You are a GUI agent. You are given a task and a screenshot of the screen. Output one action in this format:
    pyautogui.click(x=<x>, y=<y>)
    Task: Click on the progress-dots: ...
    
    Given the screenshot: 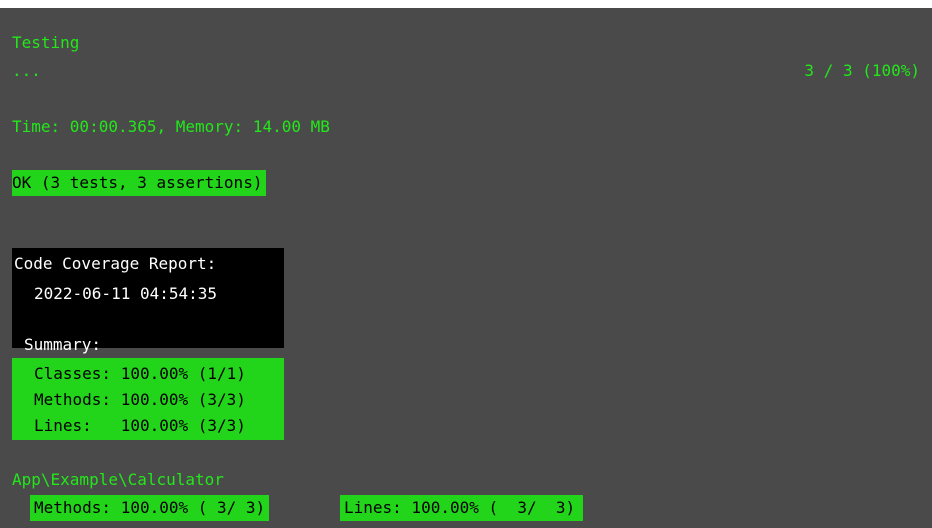 What is the action you would take?
    pyautogui.click(x=26, y=70)
    